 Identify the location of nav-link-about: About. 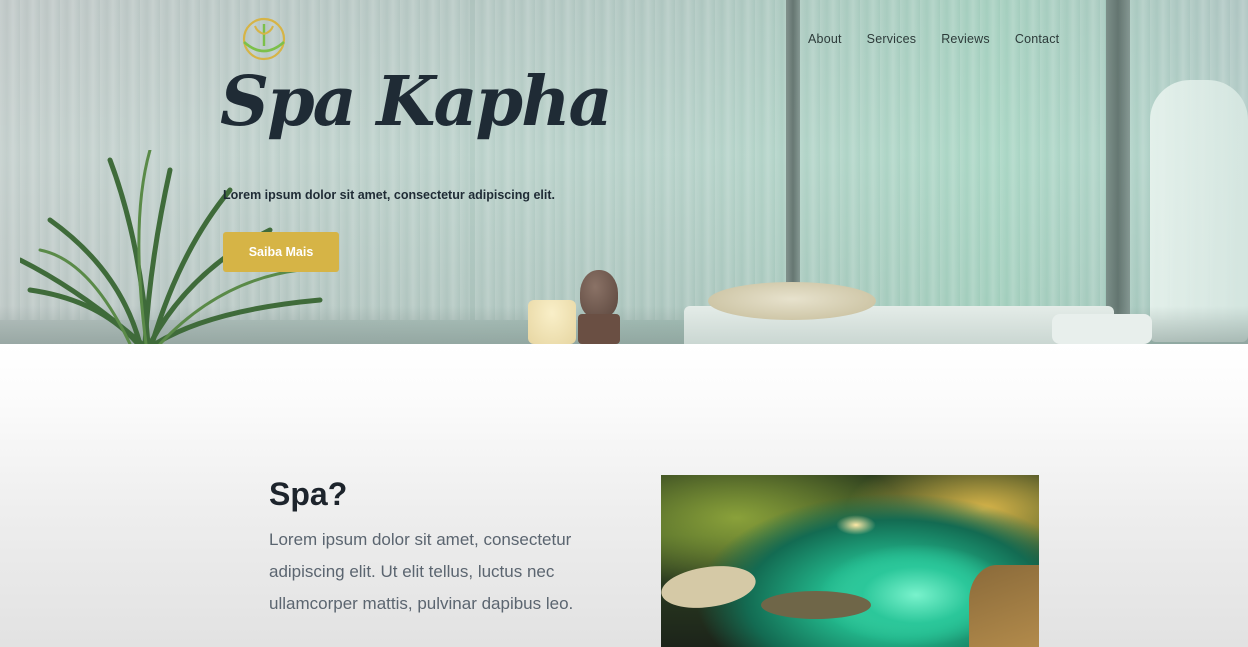
(825, 39).